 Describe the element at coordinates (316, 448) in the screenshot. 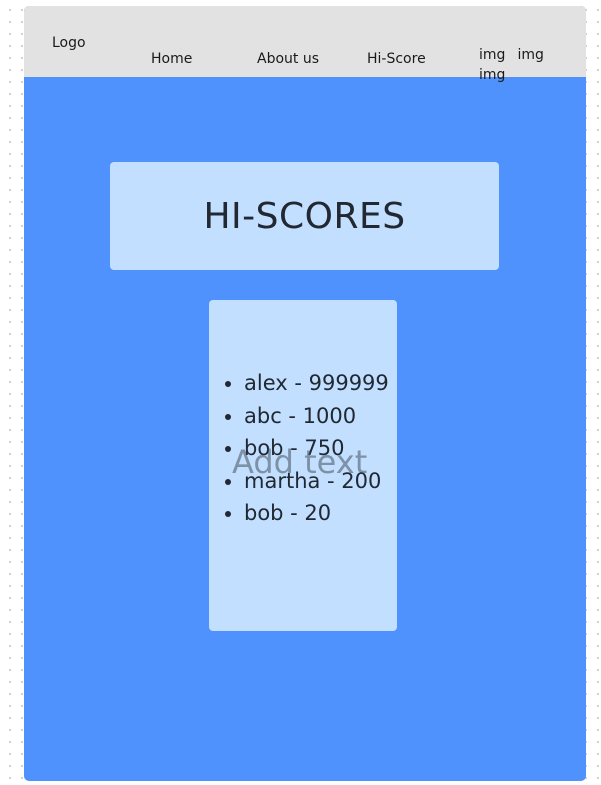

I see `score-item: bob - 750` at that location.